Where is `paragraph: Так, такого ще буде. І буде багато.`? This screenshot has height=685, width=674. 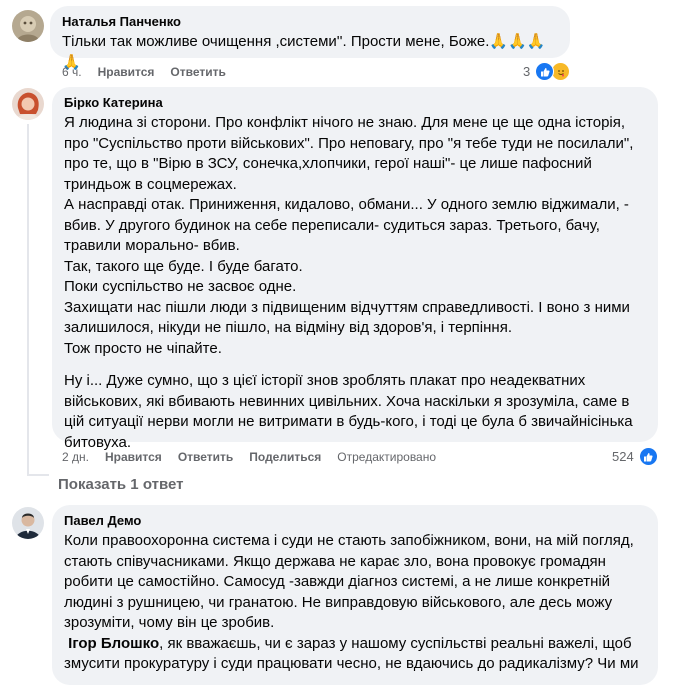
paragraph: Так, такого ще буде. І буде багато. is located at coordinates (183, 266).